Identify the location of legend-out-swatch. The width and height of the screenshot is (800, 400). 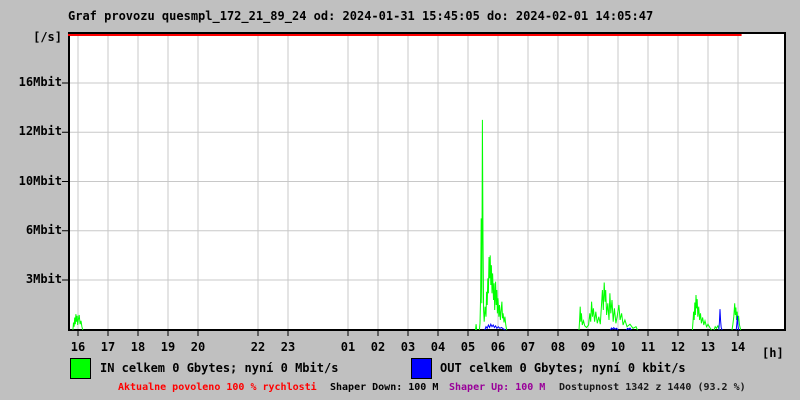
(421, 368).